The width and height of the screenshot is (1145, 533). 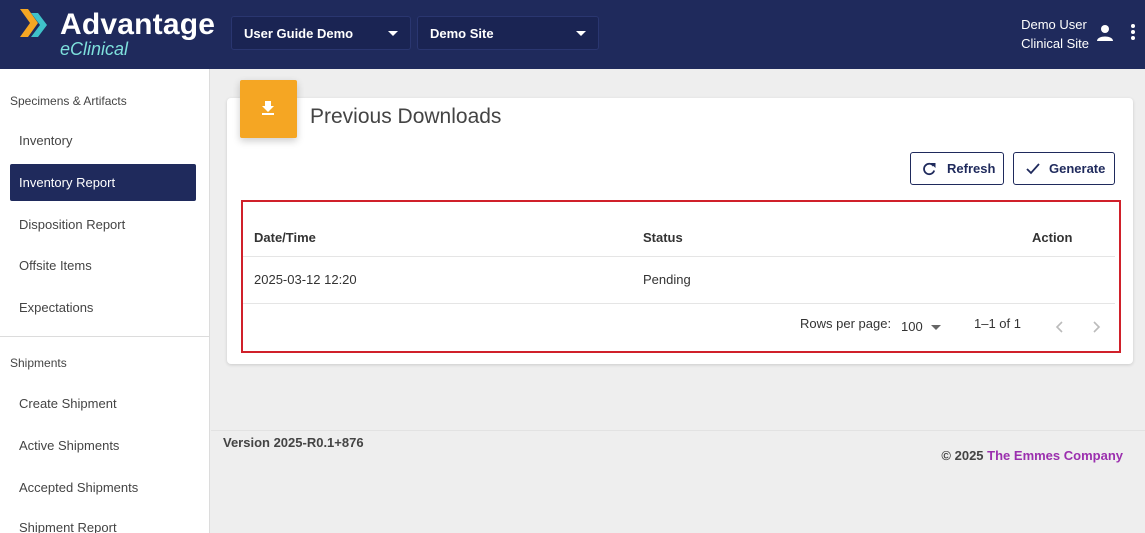 I want to click on refresh-label: Refresh, so click(x=971, y=168).